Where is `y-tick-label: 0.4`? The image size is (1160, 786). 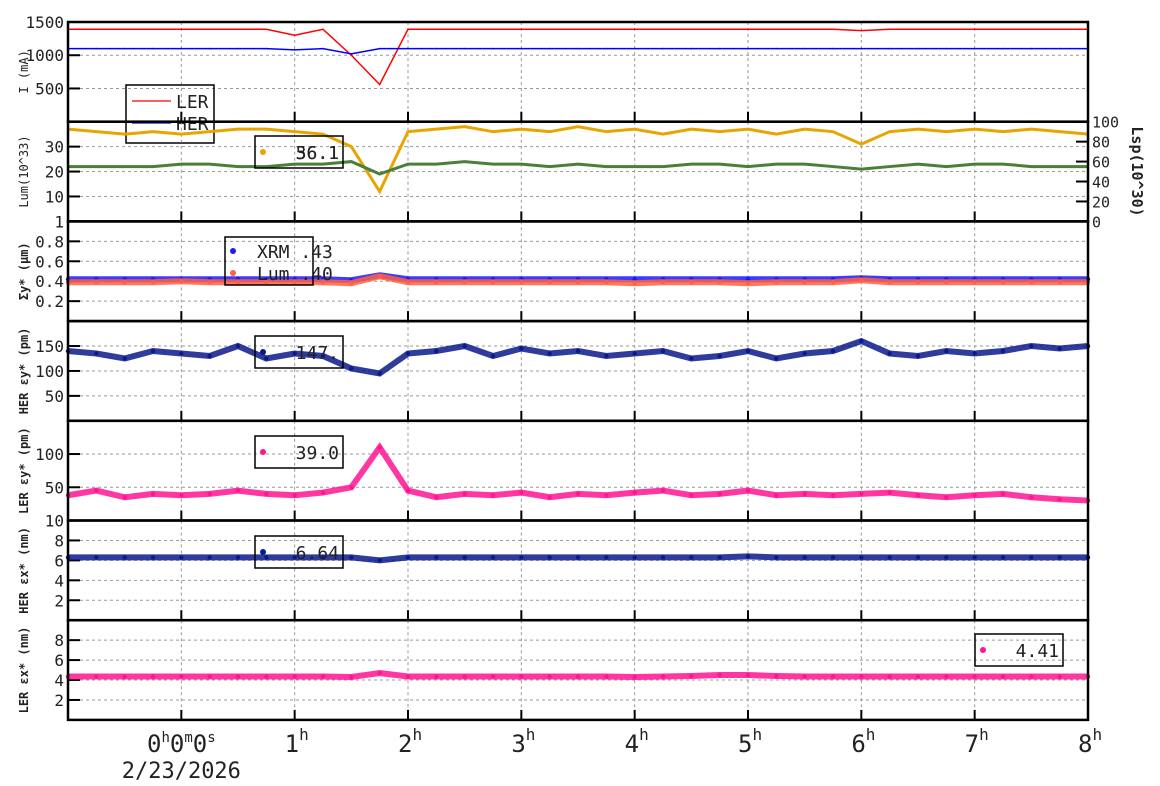
y-tick-label: 0.4 is located at coordinates (49, 281).